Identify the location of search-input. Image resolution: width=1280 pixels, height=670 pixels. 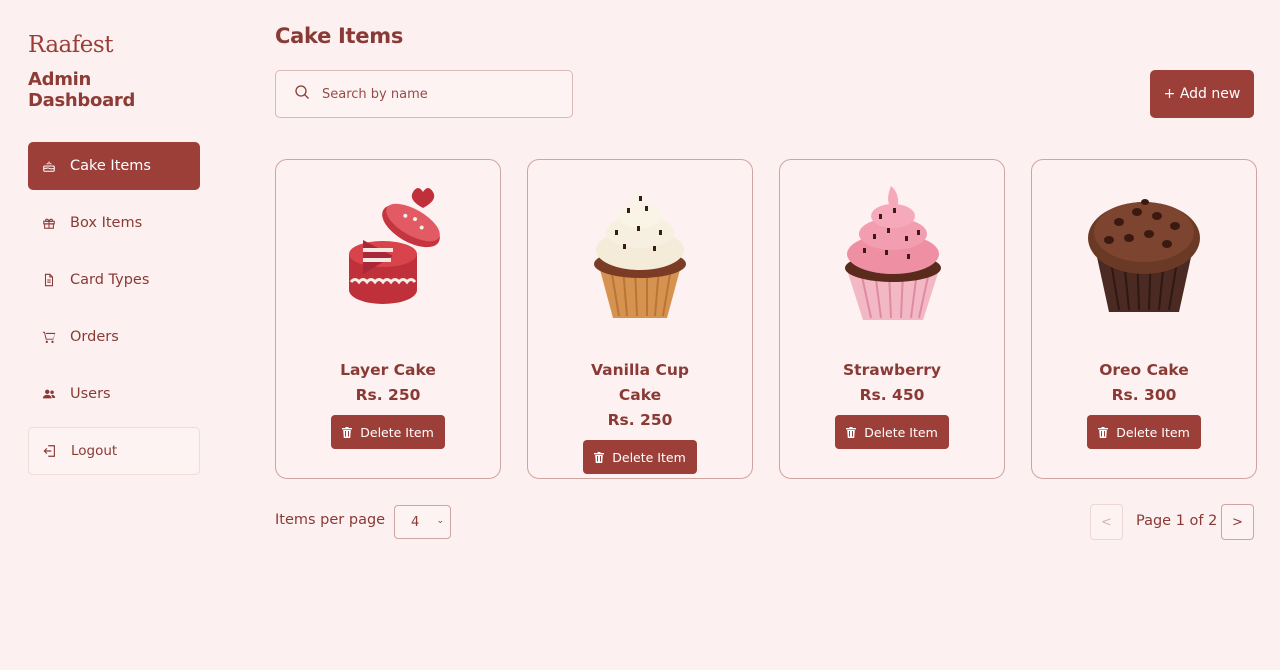
(432, 94).